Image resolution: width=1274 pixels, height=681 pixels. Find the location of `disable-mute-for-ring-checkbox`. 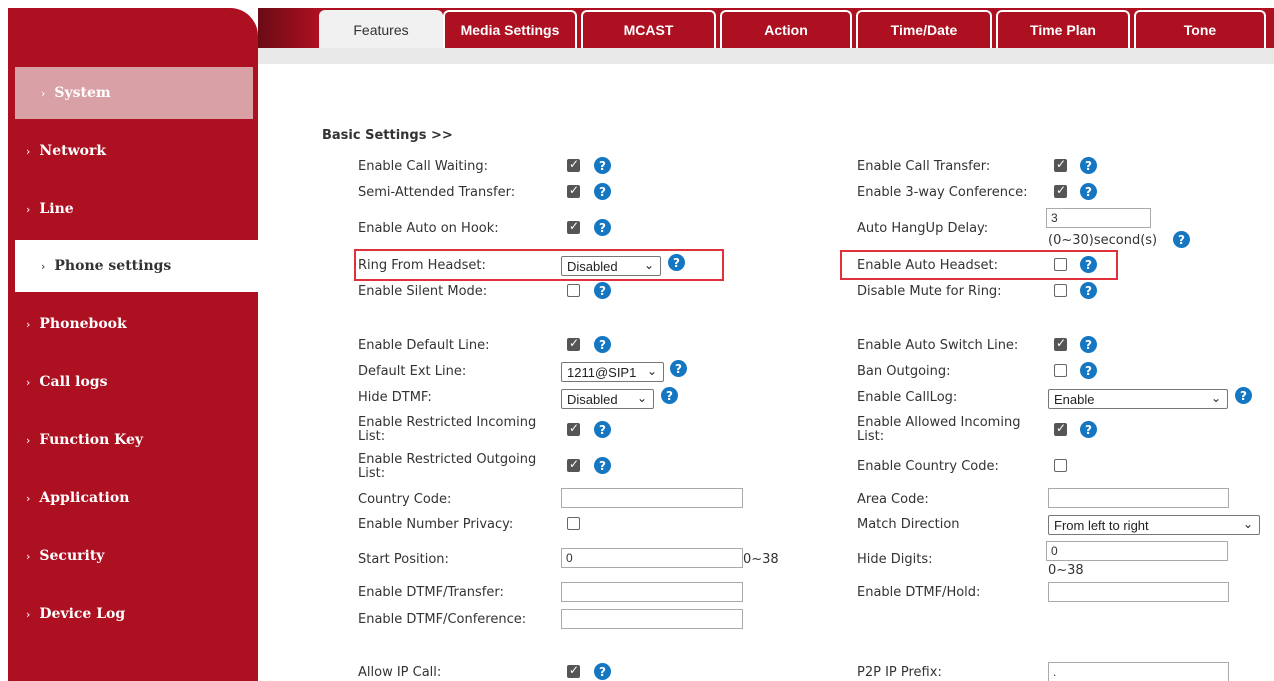

disable-mute-for-ring-checkbox is located at coordinates (1060, 290).